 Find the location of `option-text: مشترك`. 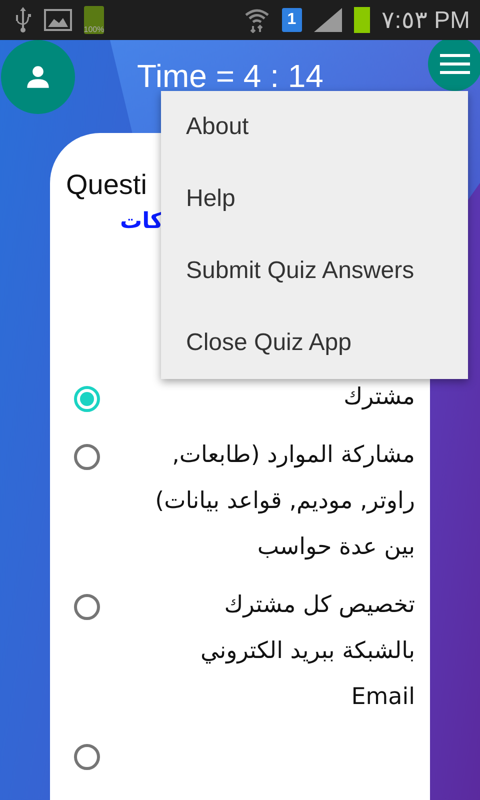

option-text: مشترك is located at coordinates (378, 397).